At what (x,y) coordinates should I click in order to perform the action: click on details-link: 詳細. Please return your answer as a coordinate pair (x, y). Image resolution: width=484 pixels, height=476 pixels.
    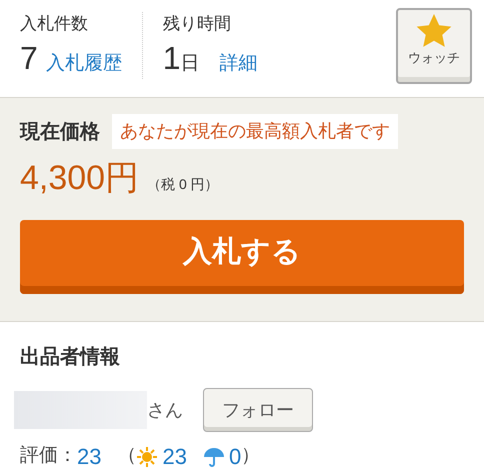
    Looking at the image, I should click on (239, 64).